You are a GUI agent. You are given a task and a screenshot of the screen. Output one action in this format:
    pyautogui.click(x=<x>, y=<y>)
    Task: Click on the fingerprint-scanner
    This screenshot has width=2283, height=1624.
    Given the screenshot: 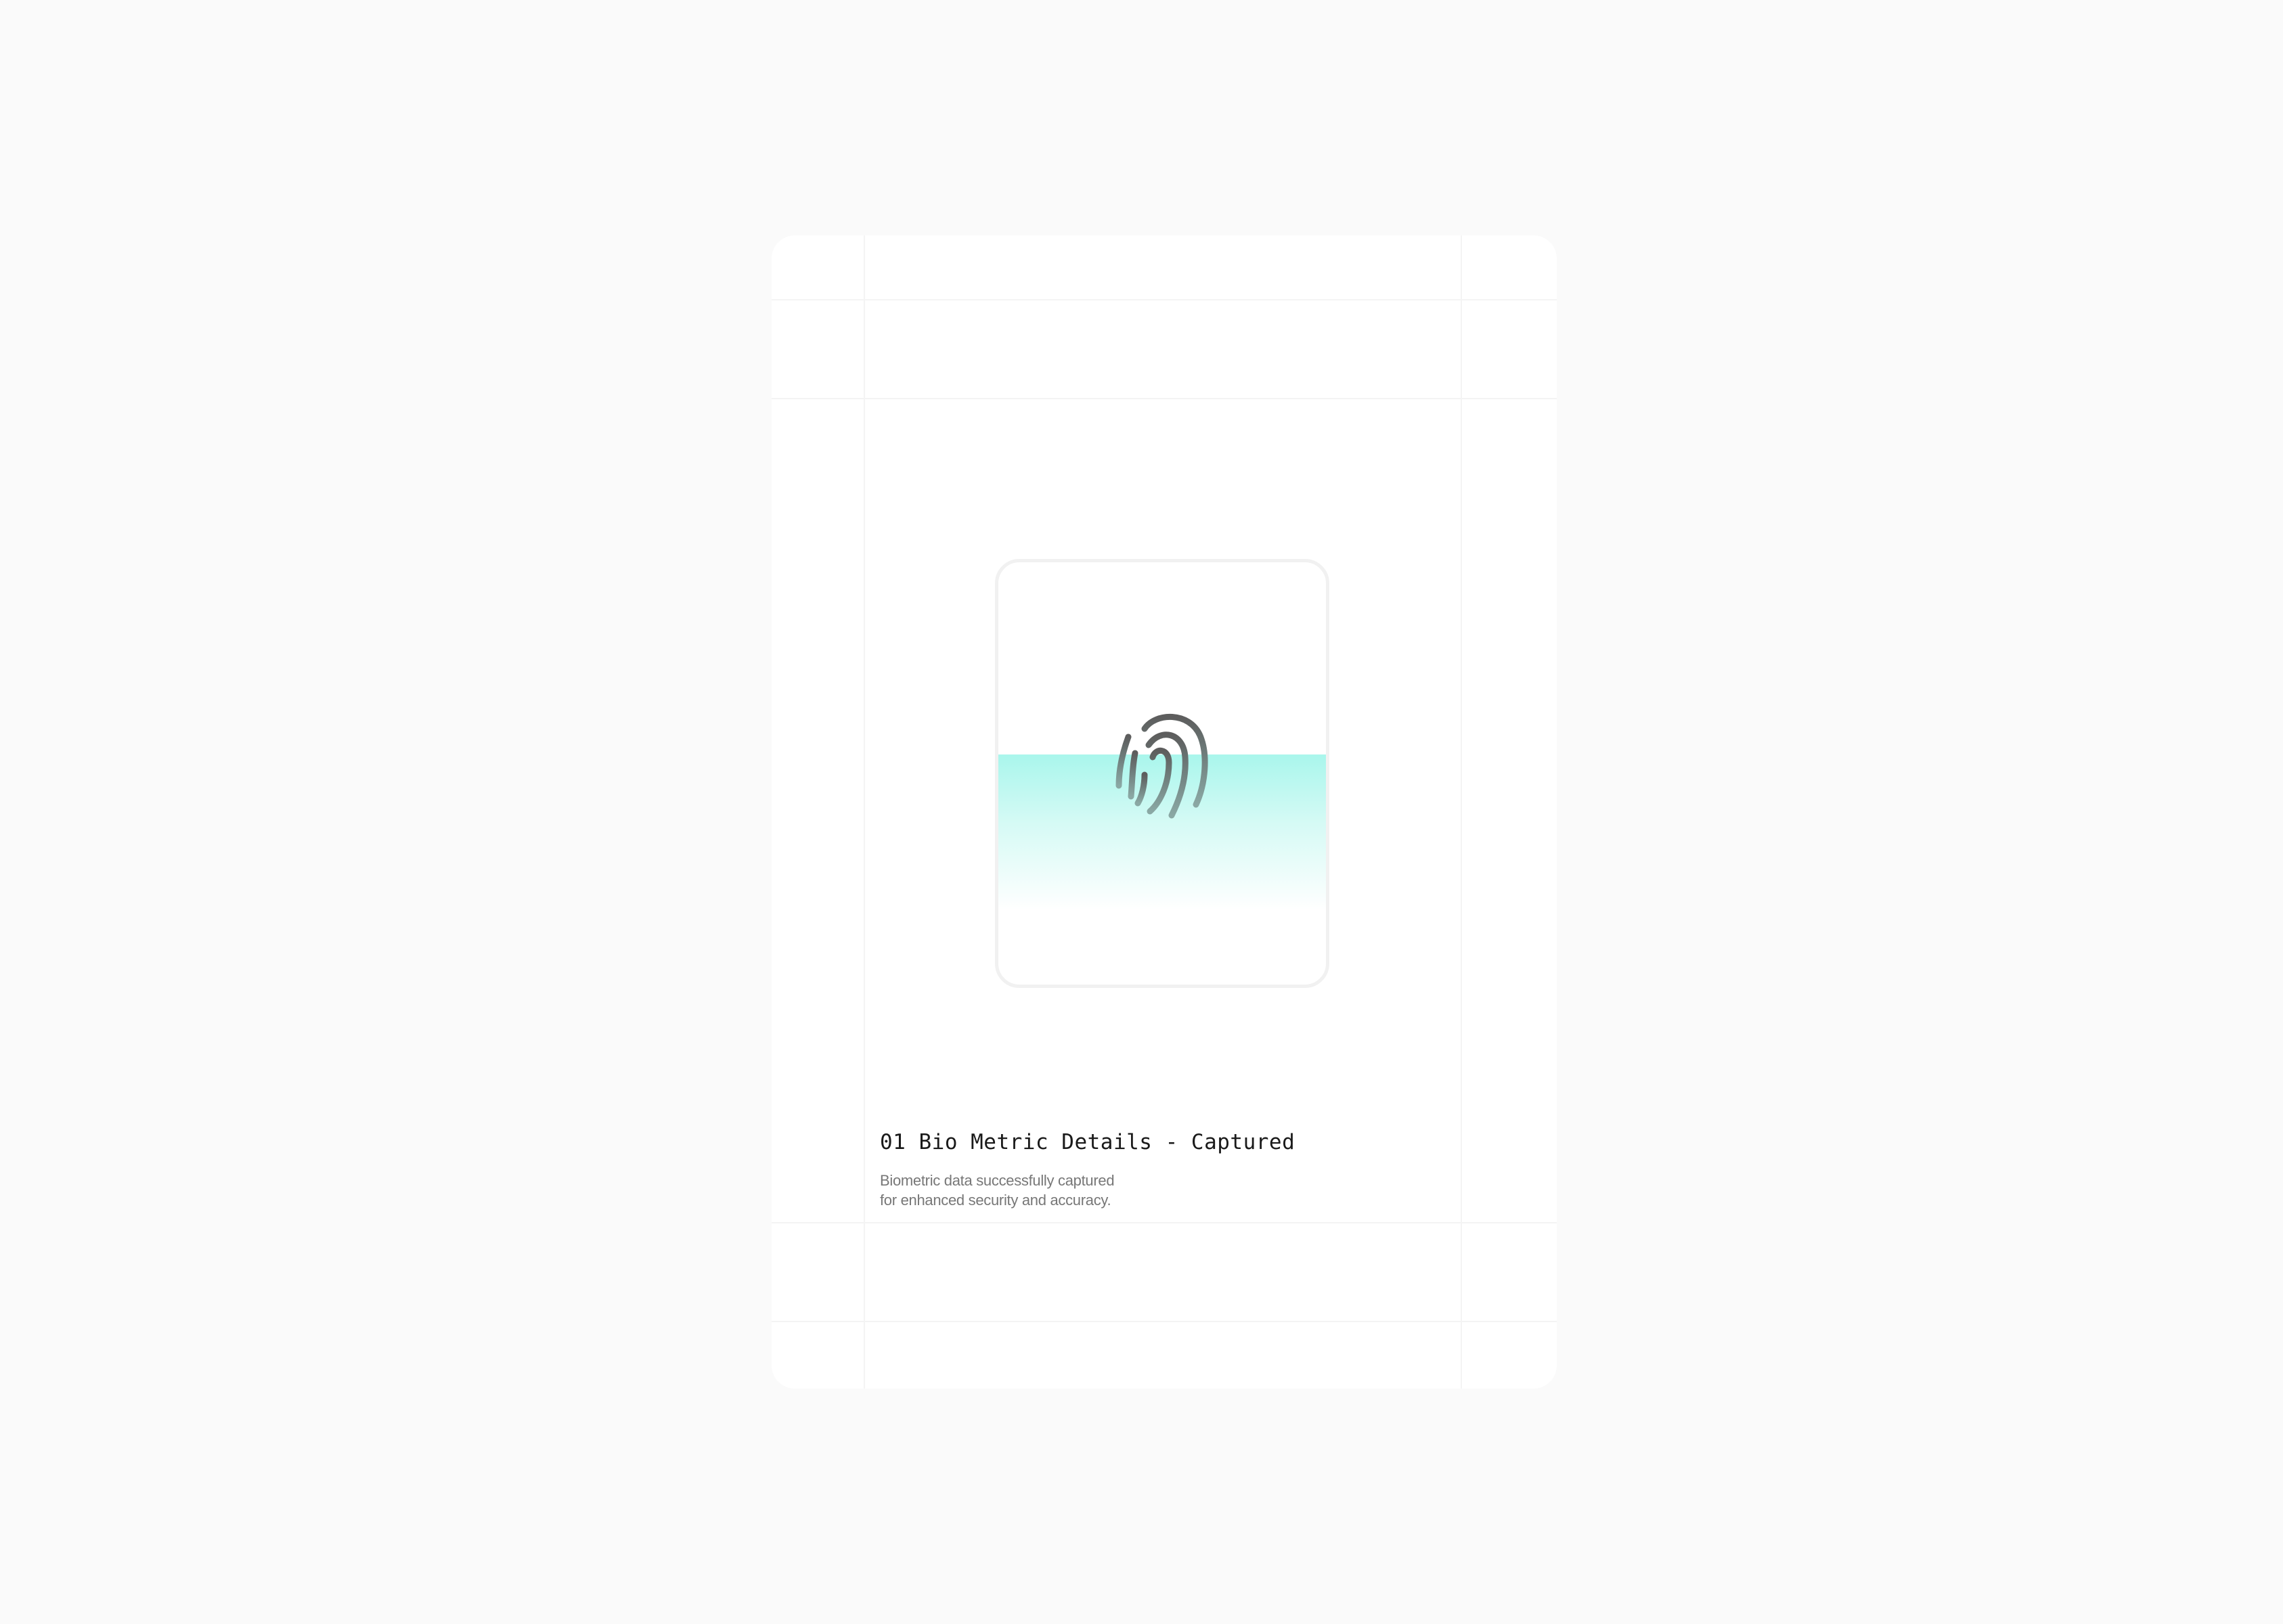 What is the action you would take?
    pyautogui.click(x=1162, y=773)
    